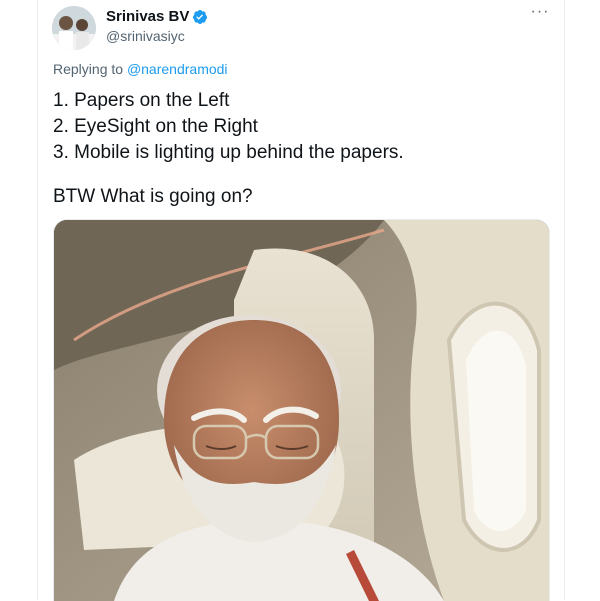  What do you see at coordinates (153, 196) in the screenshot?
I see `tweet-closing-line: BTW What is going on?` at bounding box center [153, 196].